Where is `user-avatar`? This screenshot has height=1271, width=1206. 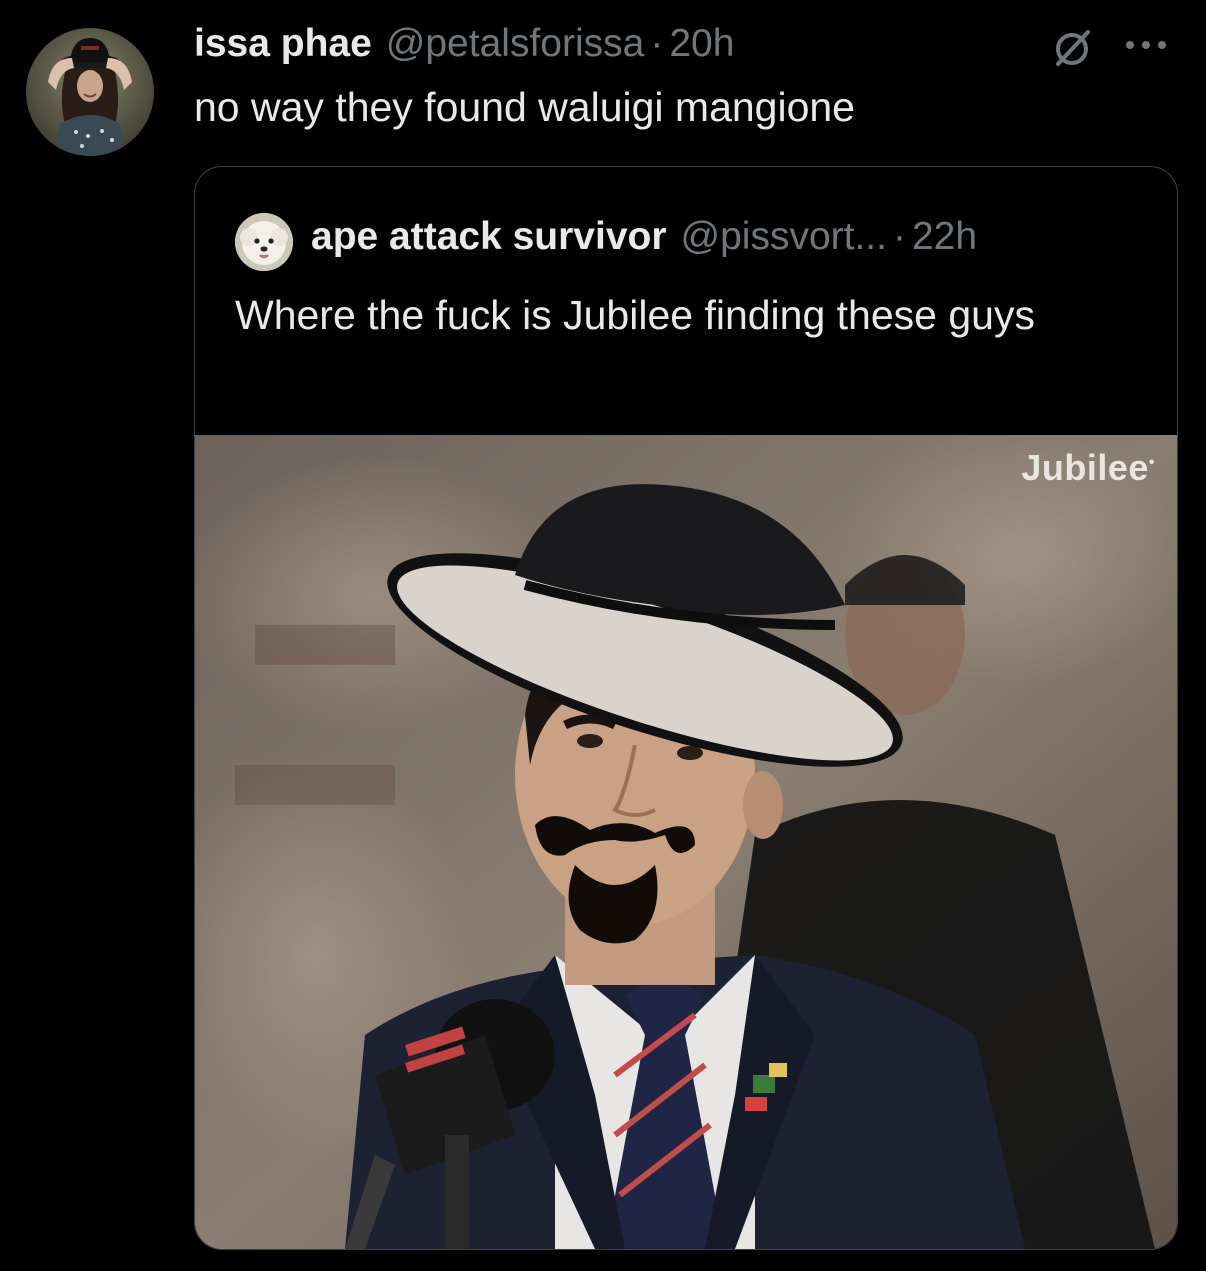
user-avatar is located at coordinates (90, 92).